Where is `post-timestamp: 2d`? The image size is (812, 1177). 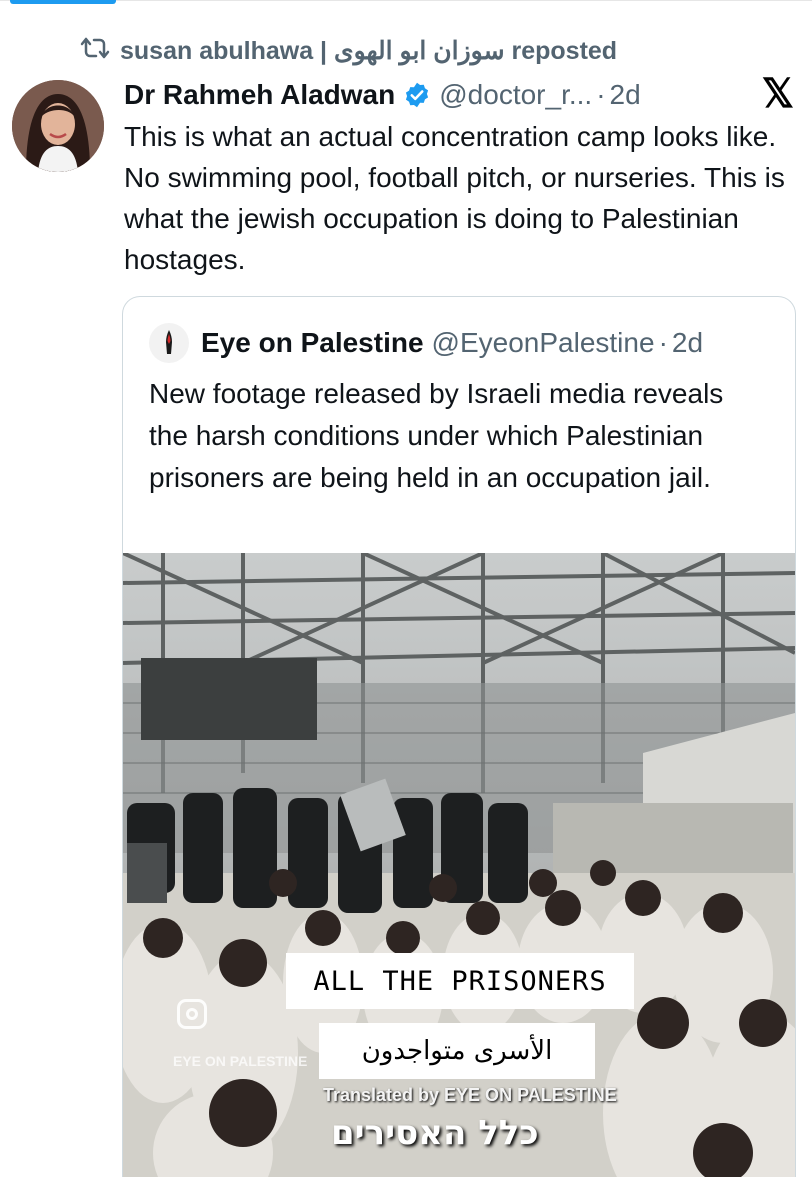
post-timestamp: 2d is located at coordinates (625, 95).